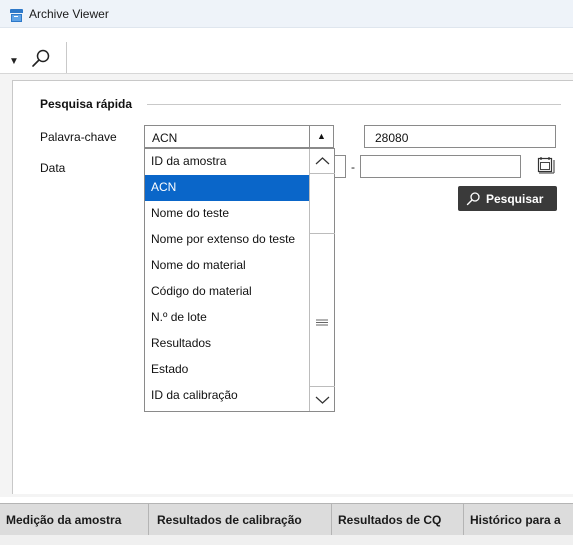  What do you see at coordinates (546, 165) in the screenshot?
I see `calendar-icon` at bounding box center [546, 165].